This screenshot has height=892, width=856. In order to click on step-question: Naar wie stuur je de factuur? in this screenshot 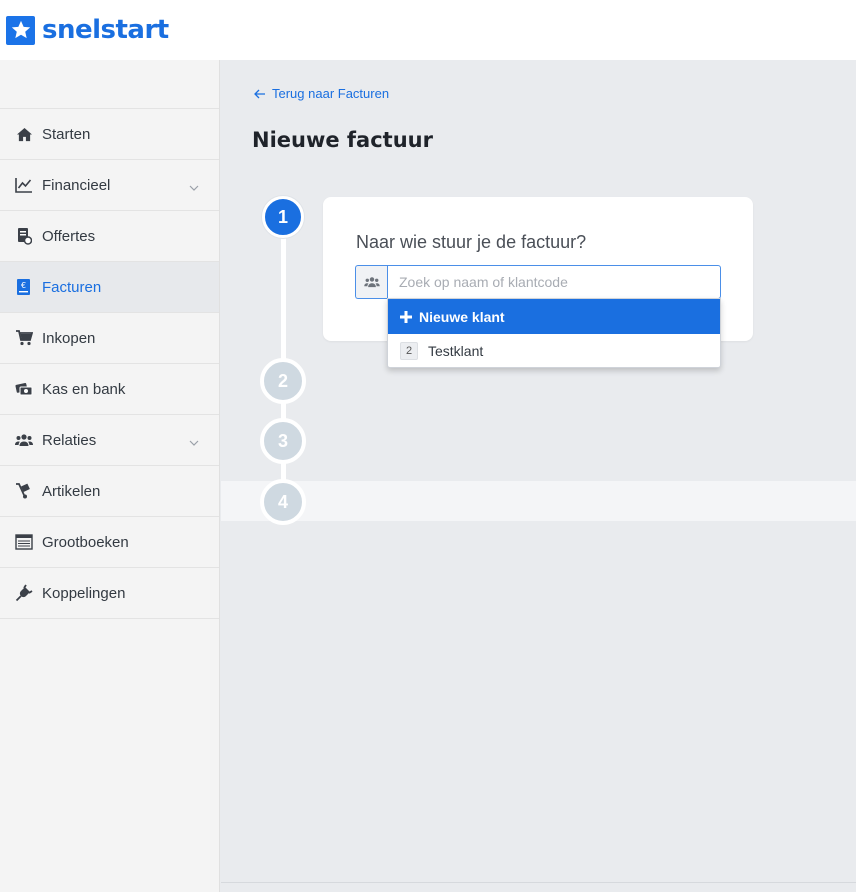, I will do `click(471, 242)`.